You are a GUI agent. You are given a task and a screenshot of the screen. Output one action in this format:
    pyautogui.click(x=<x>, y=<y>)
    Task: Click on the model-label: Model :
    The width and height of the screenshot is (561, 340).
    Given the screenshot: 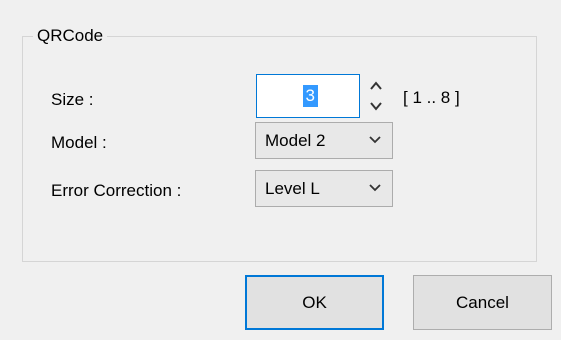 What is the action you would take?
    pyautogui.click(x=79, y=142)
    